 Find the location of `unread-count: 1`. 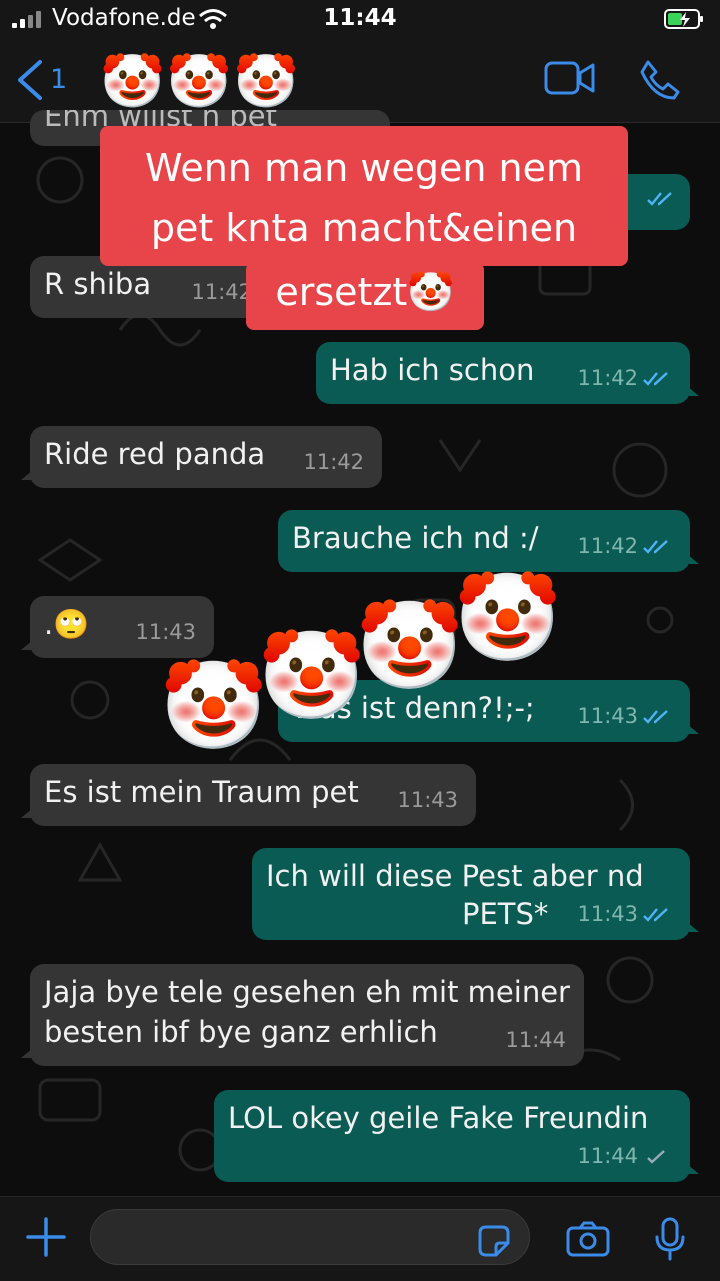

unread-count: 1 is located at coordinates (58, 79).